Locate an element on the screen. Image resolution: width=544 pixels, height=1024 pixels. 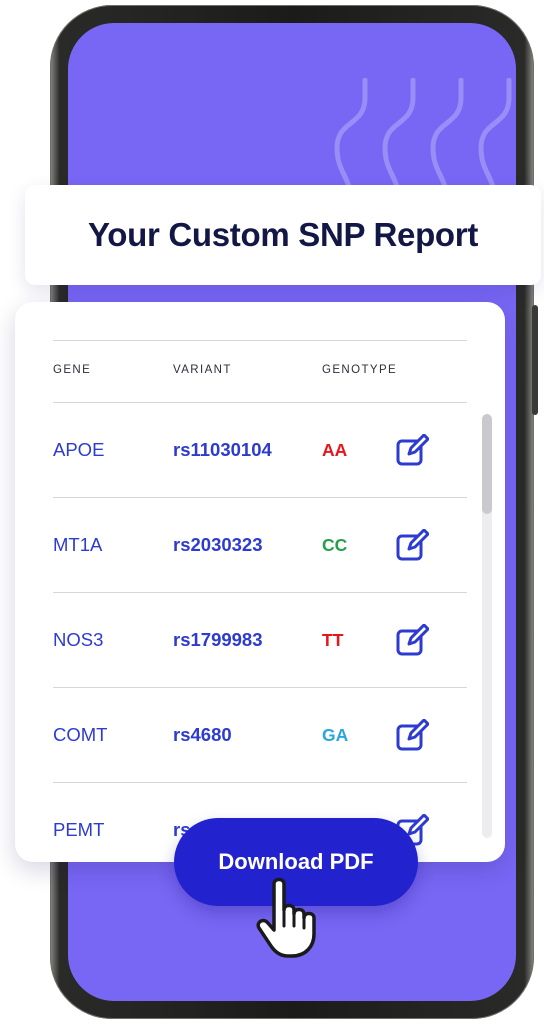
table-row: APOE rs11030104 AA is located at coordinates (260, 449).